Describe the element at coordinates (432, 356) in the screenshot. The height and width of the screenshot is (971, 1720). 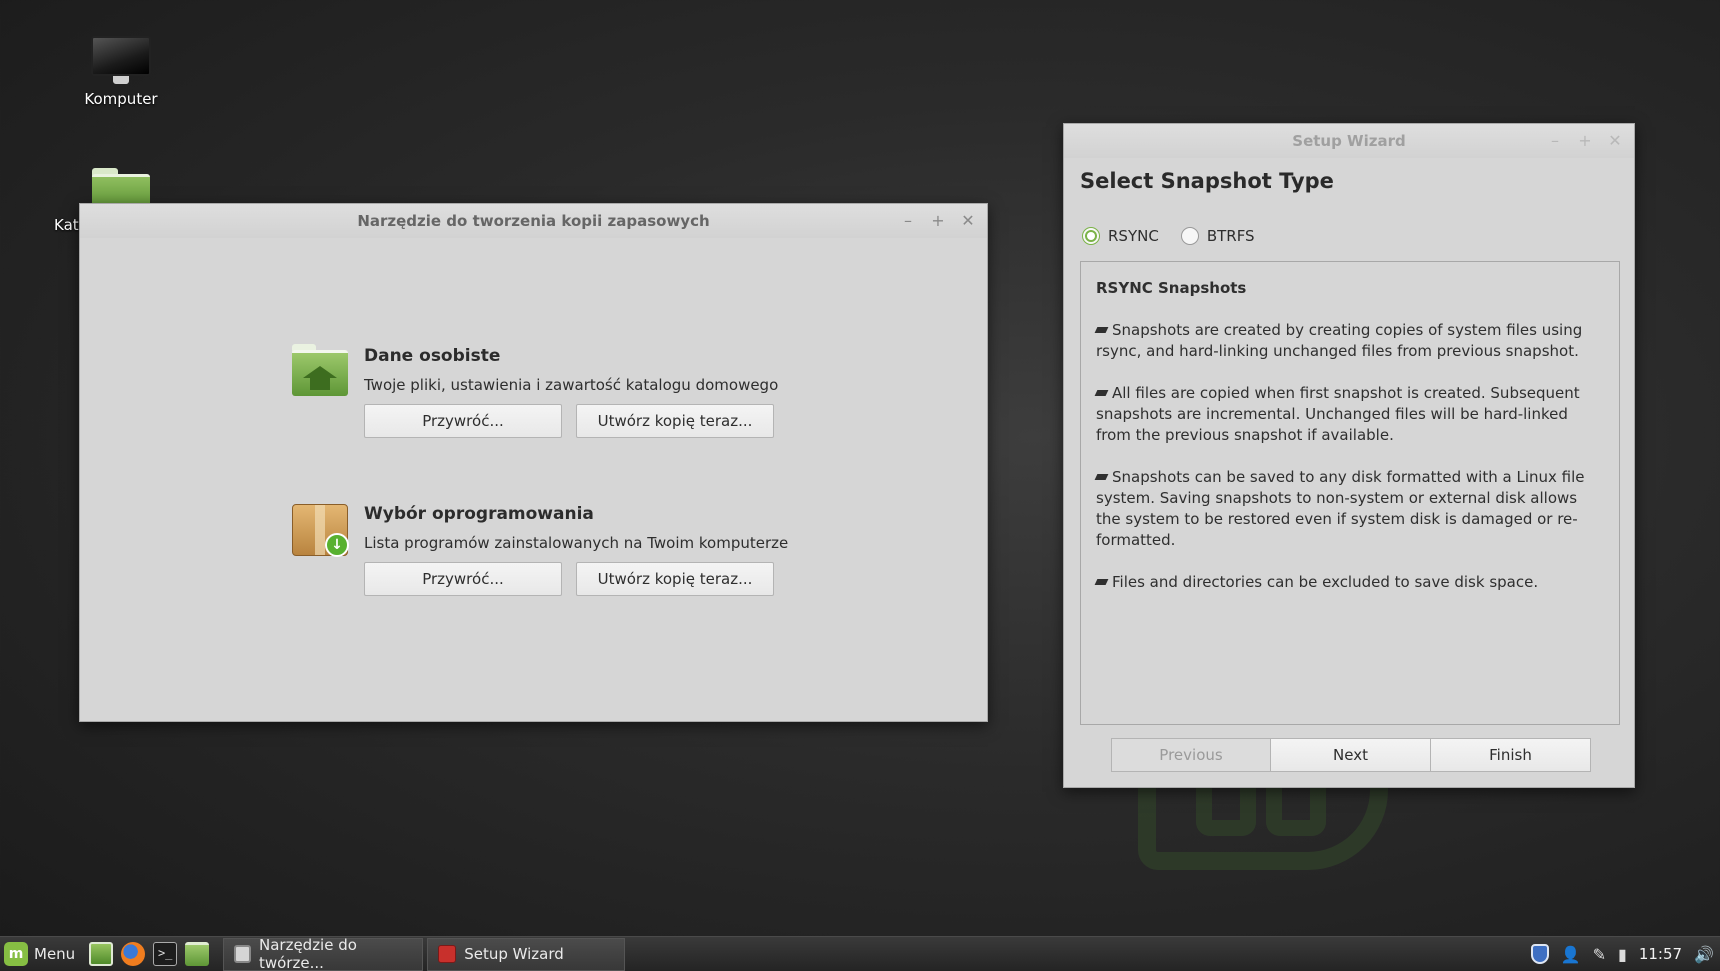
I see `section-title: Dane osobiste` at that location.